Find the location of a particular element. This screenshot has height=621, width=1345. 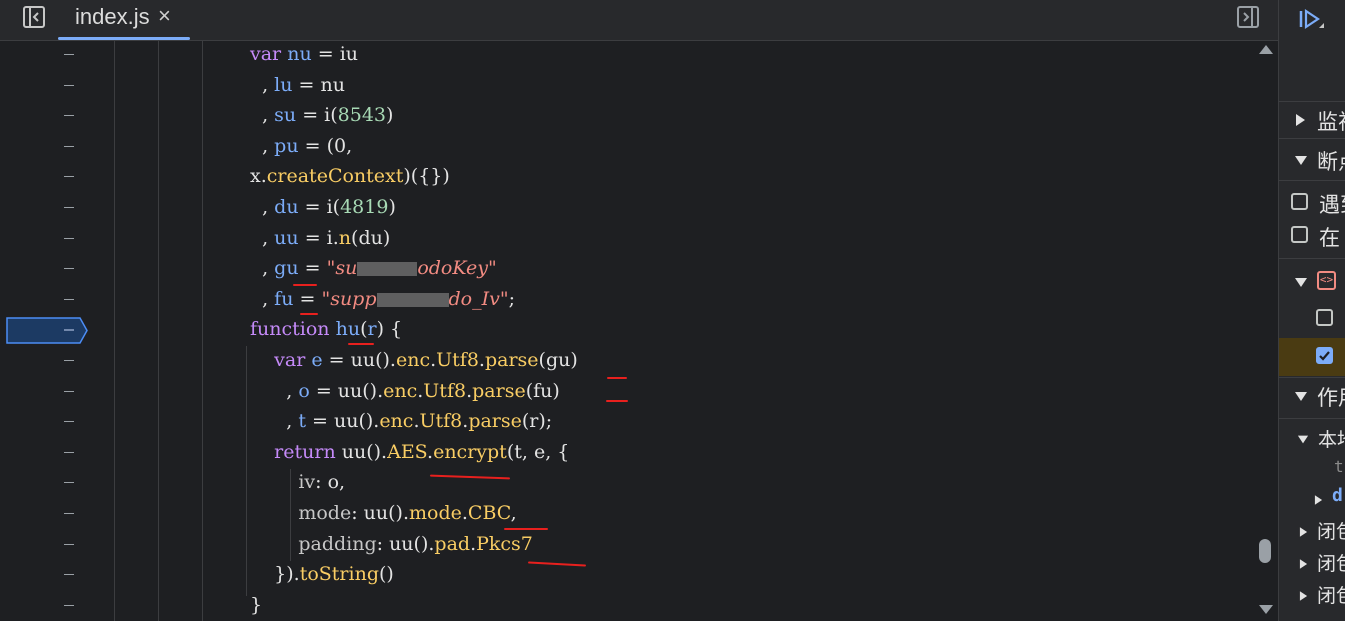

code-token: iv is located at coordinates (307, 482).